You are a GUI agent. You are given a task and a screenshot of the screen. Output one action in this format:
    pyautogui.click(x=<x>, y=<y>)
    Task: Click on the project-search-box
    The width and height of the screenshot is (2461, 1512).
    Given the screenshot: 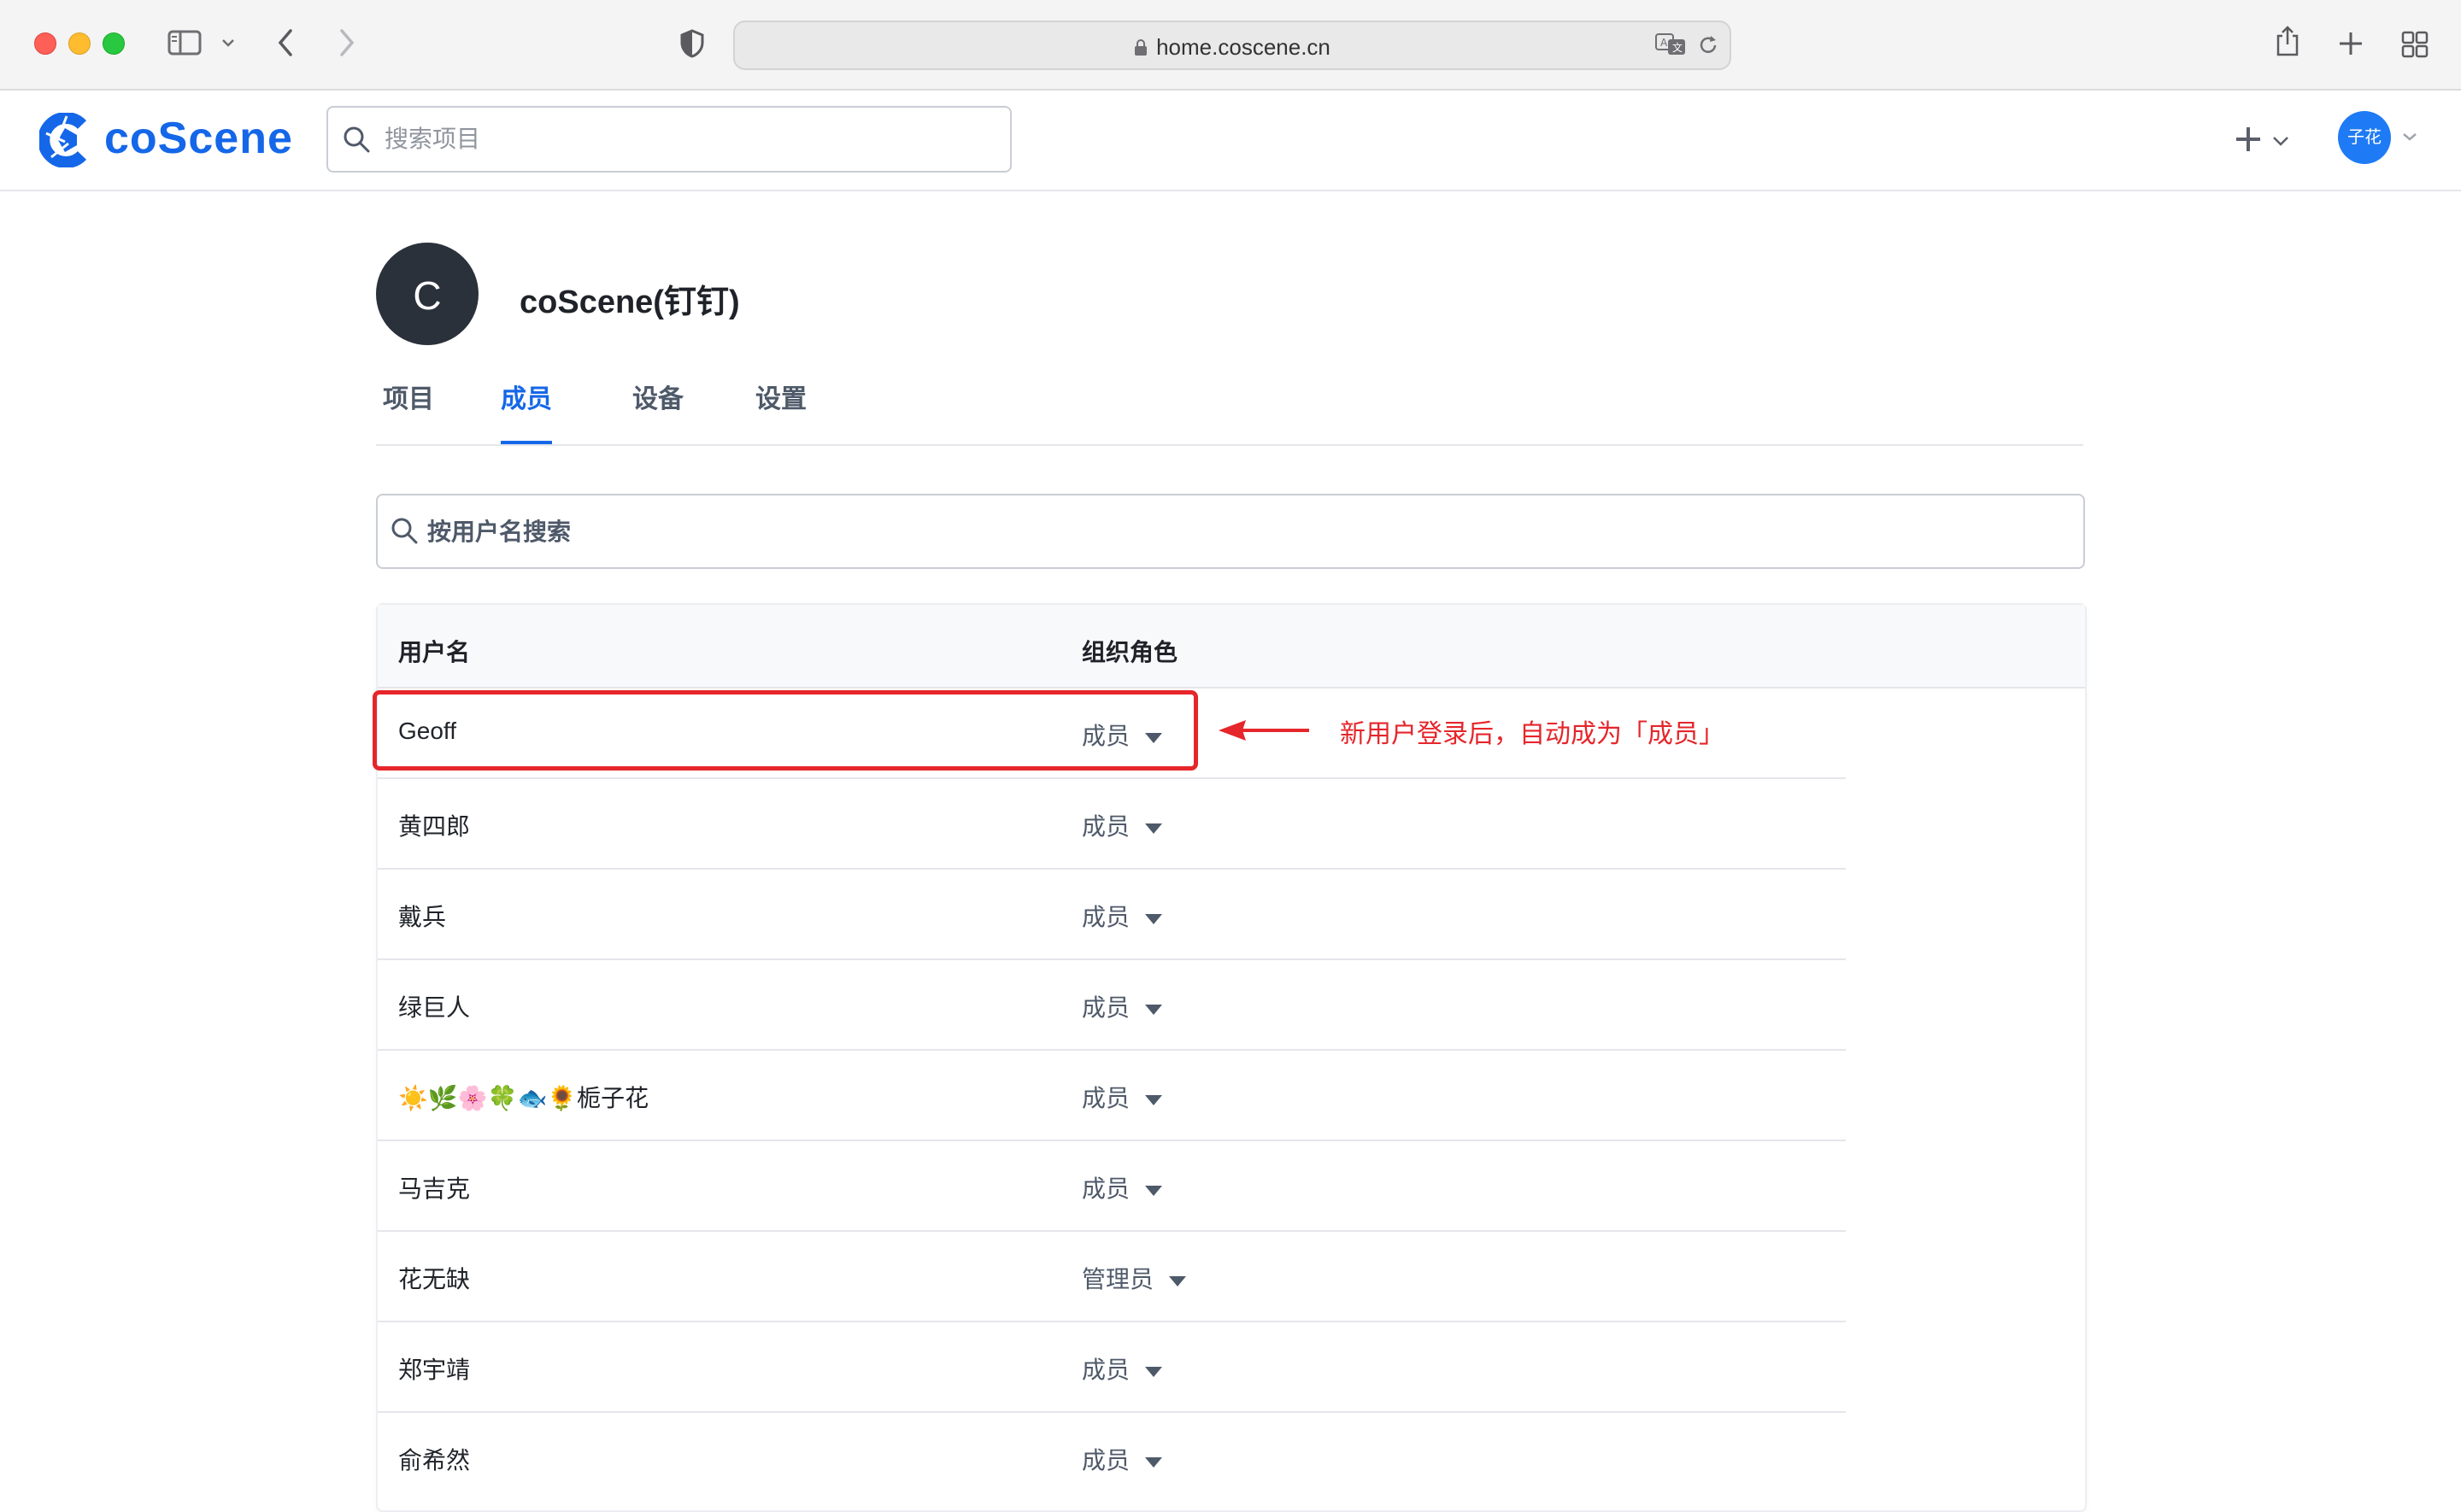 What is the action you would take?
    pyautogui.click(x=669, y=139)
    